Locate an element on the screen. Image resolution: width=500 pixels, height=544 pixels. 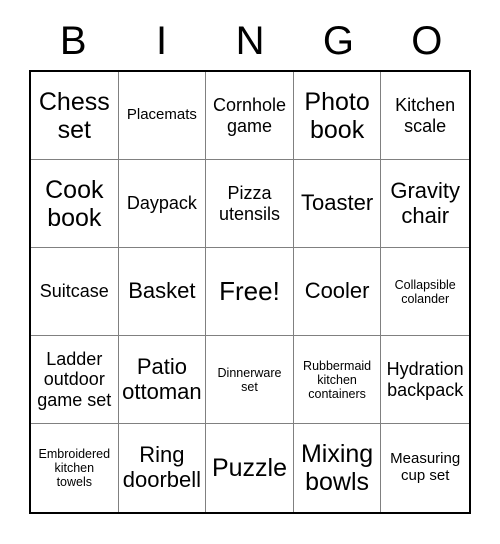
bingo-cell-label: Daypack is located at coordinates (161, 203).